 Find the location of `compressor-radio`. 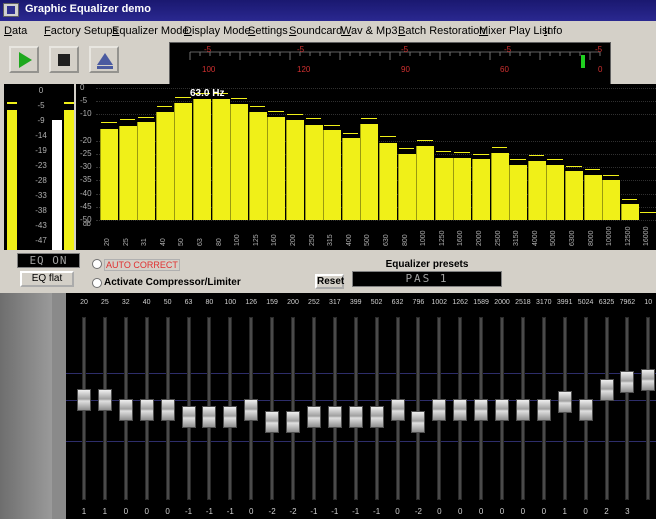

compressor-radio is located at coordinates (97, 283).